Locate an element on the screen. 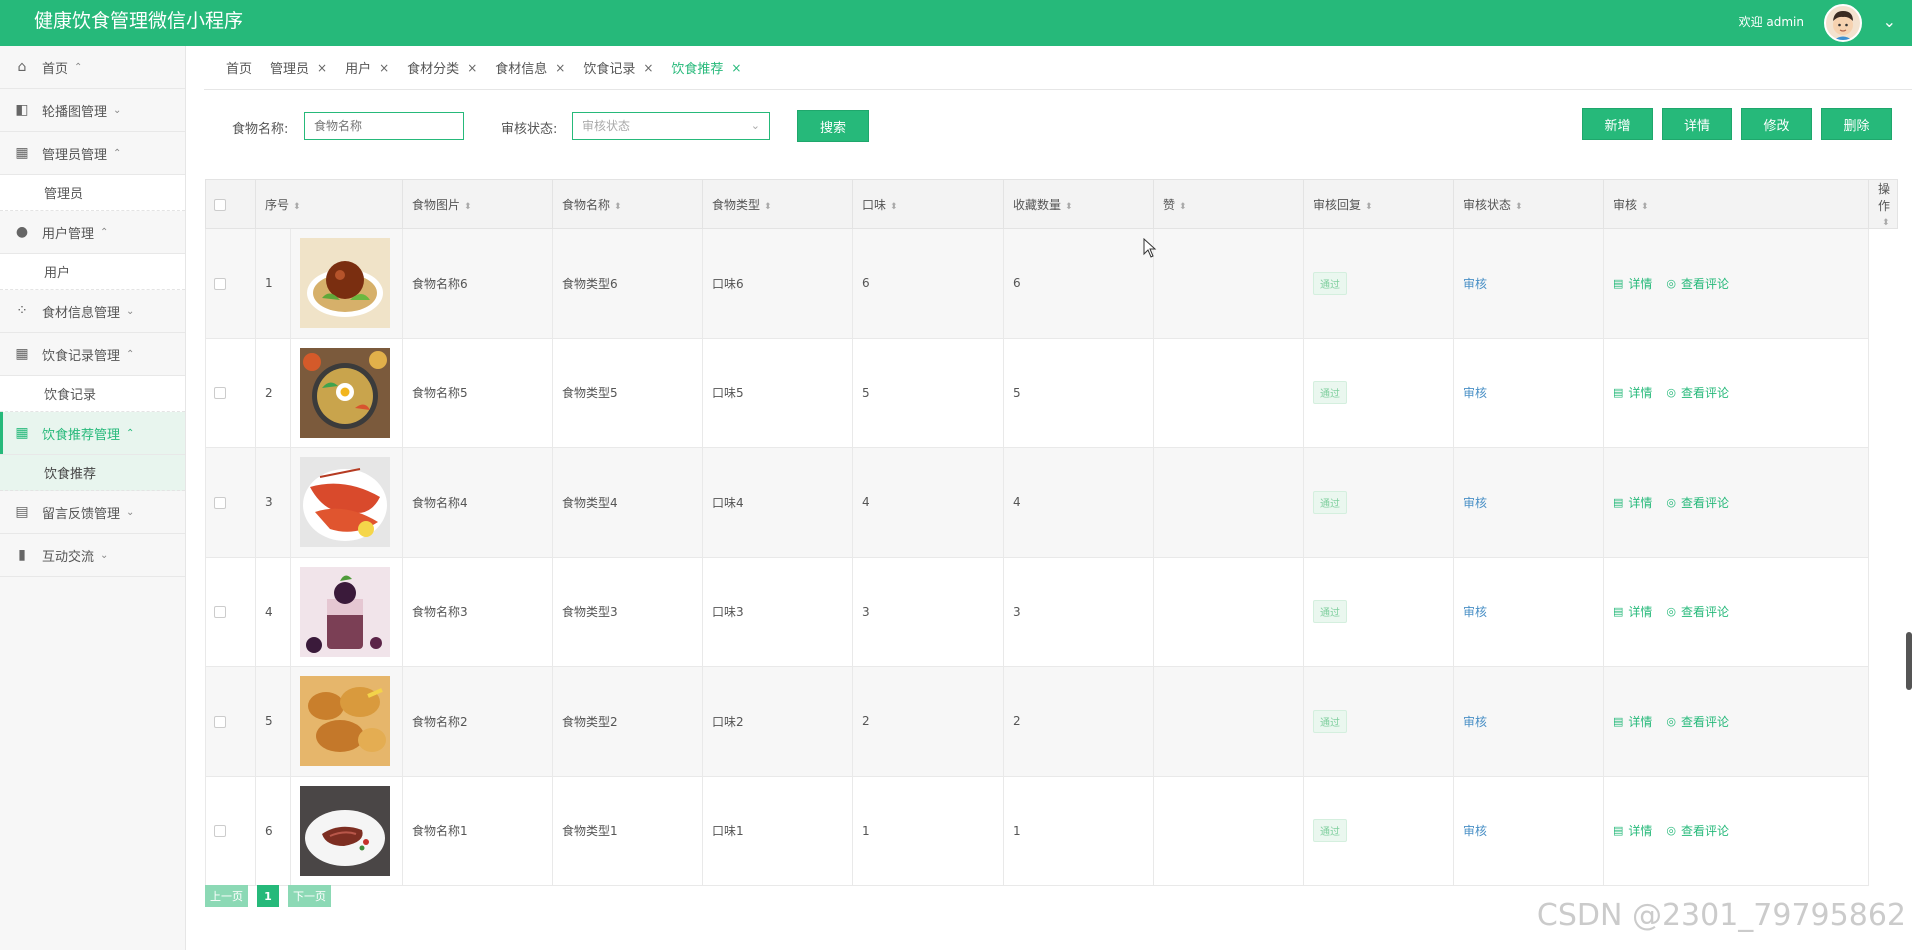 The height and width of the screenshot is (950, 1912). sidebar-item-4: ⁘ 食材信息管理 ⌄ is located at coordinates (92, 311).